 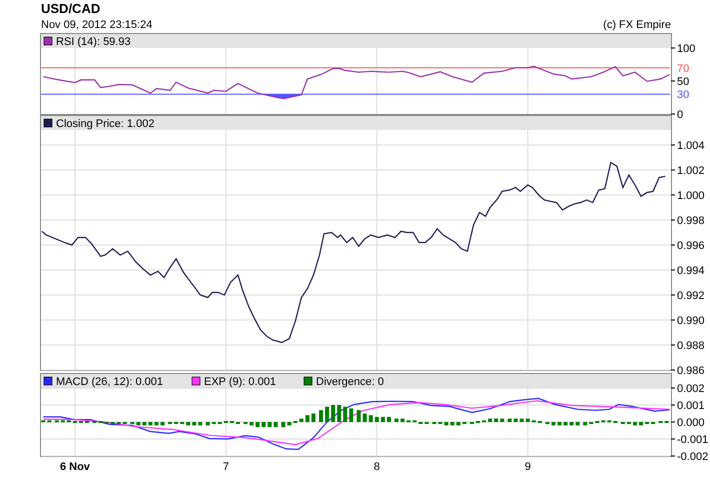 I want to click on axis-label: 6 Nov, so click(x=75, y=467).